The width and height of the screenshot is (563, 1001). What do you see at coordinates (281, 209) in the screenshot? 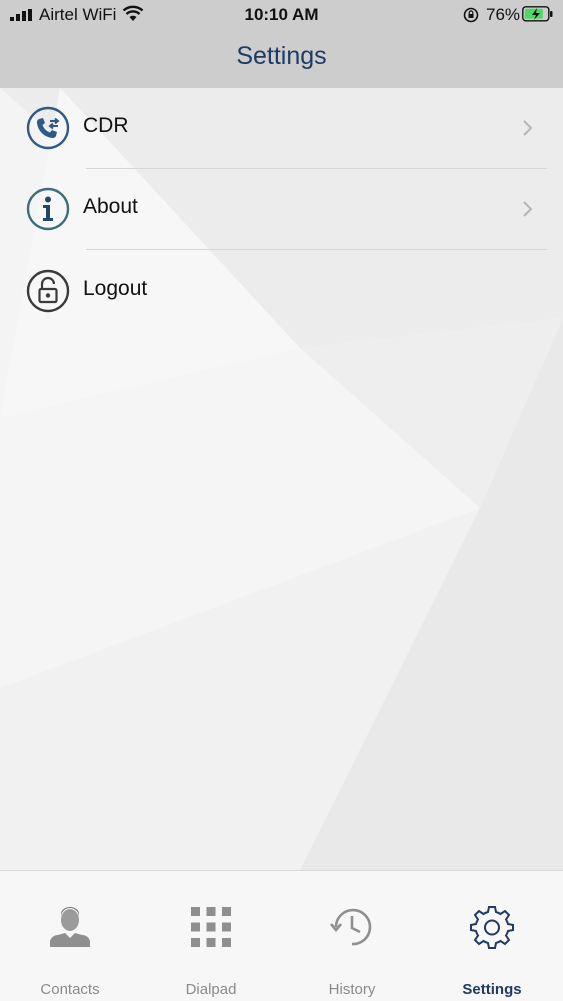
I see `menu-item-about: About` at bounding box center [281, 209].